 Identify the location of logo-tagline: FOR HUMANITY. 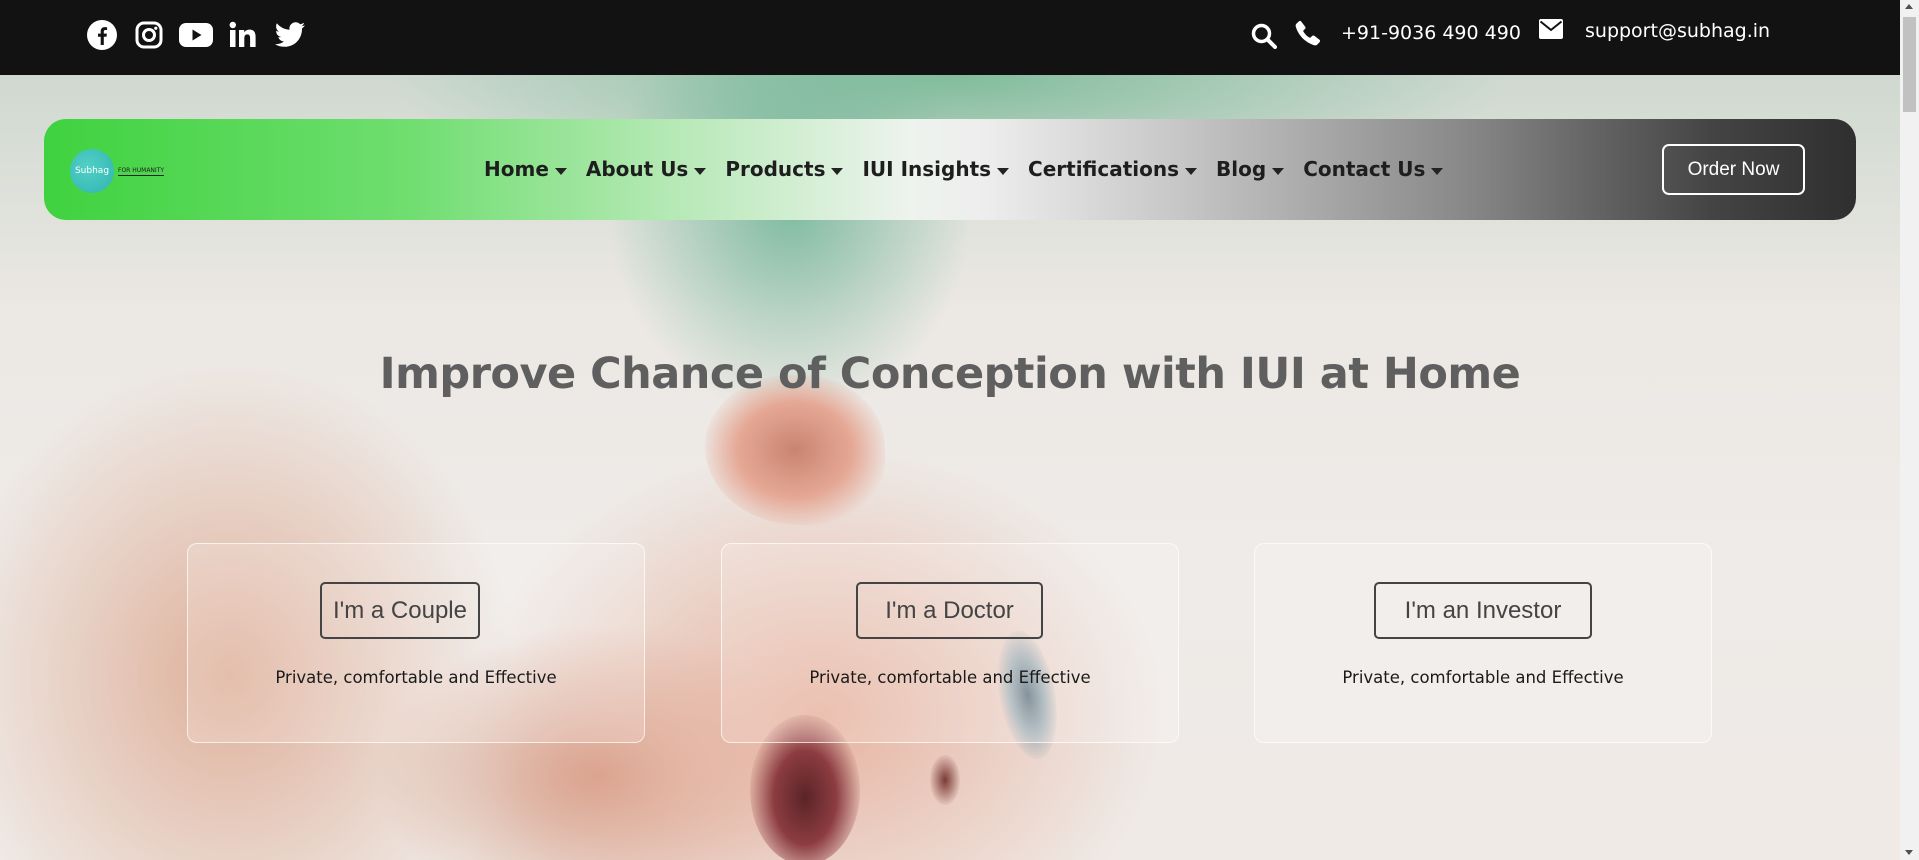
(141, 171).